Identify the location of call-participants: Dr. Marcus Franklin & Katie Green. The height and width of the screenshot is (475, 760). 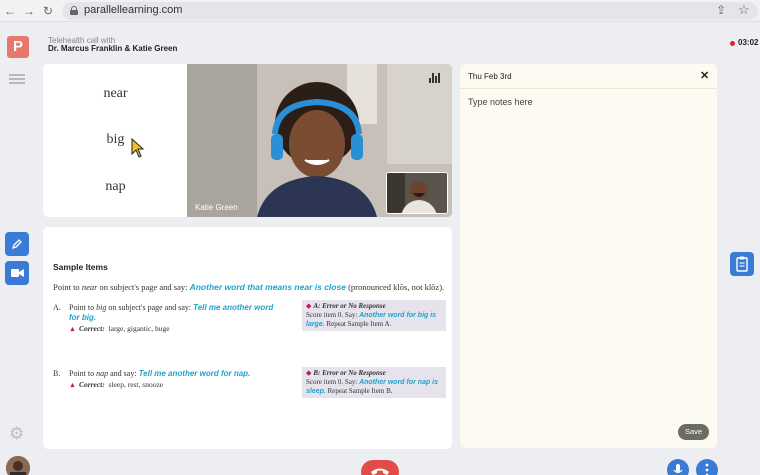
(113, 48).